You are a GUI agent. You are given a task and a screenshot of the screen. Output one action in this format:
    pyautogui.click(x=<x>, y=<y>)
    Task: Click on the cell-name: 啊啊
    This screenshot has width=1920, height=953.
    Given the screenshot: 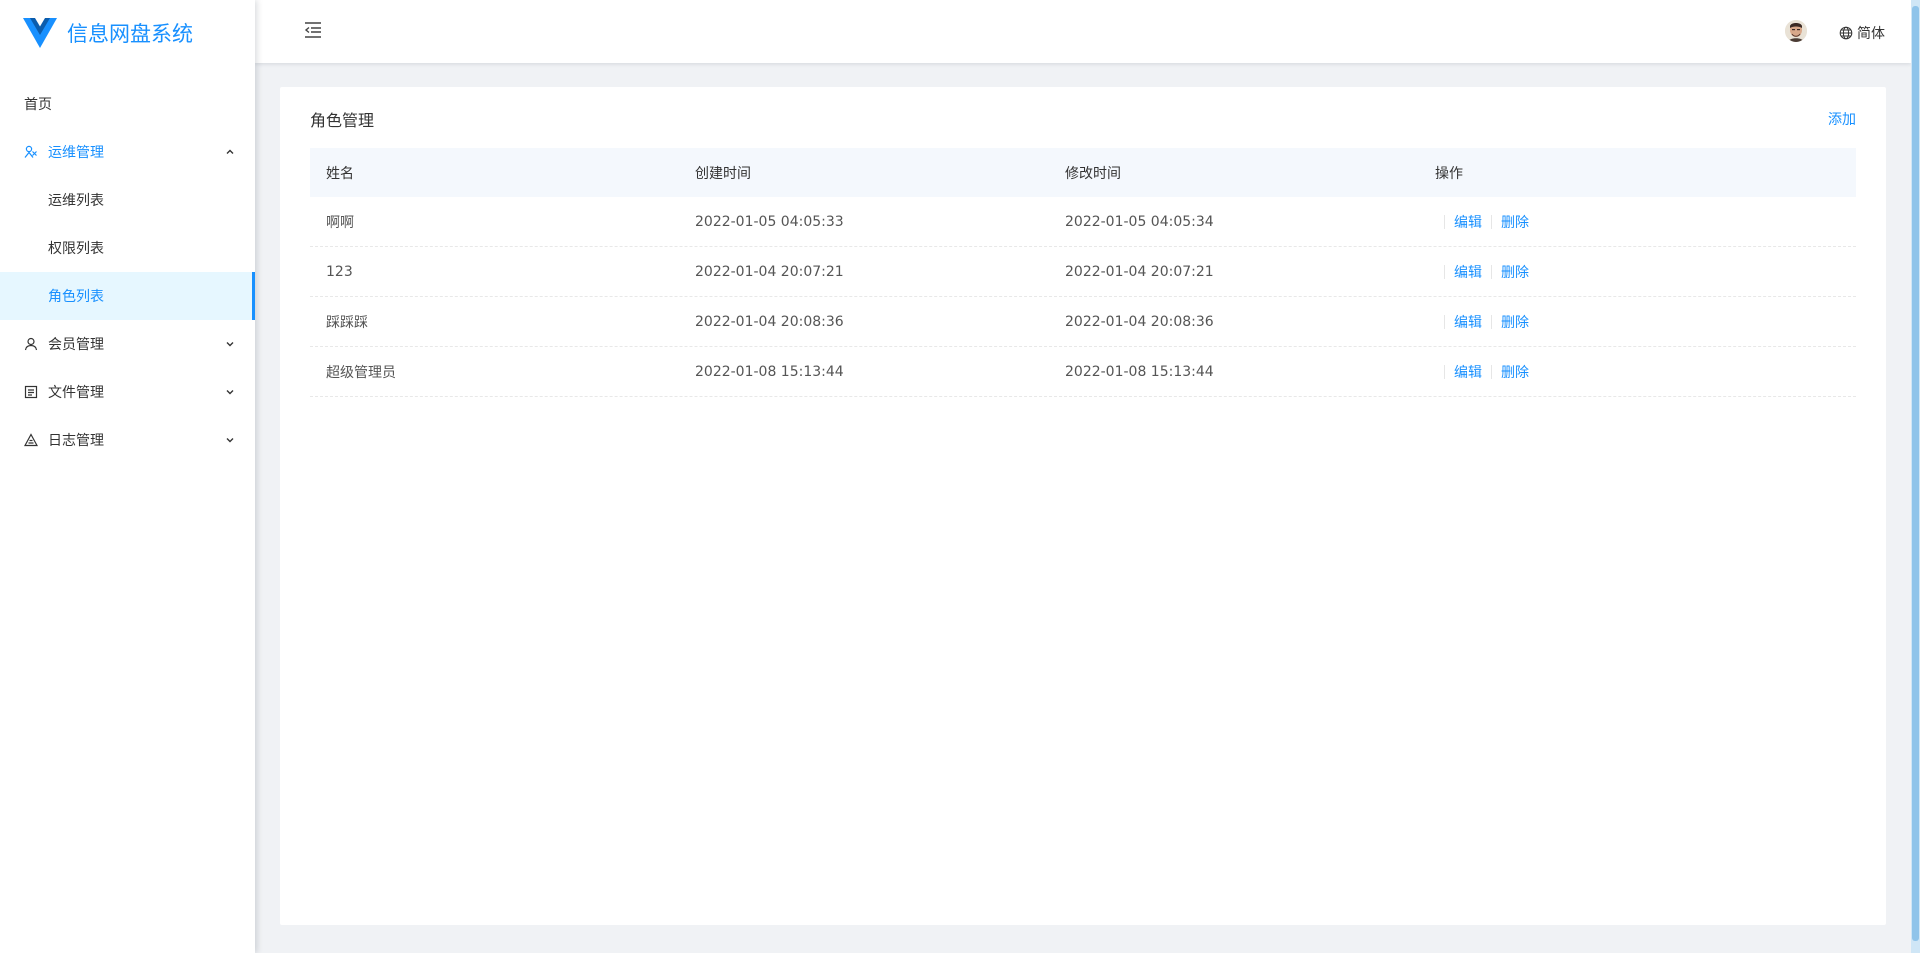 What is the action you would take?
    pyautogui.click(x=340, y=222)
    